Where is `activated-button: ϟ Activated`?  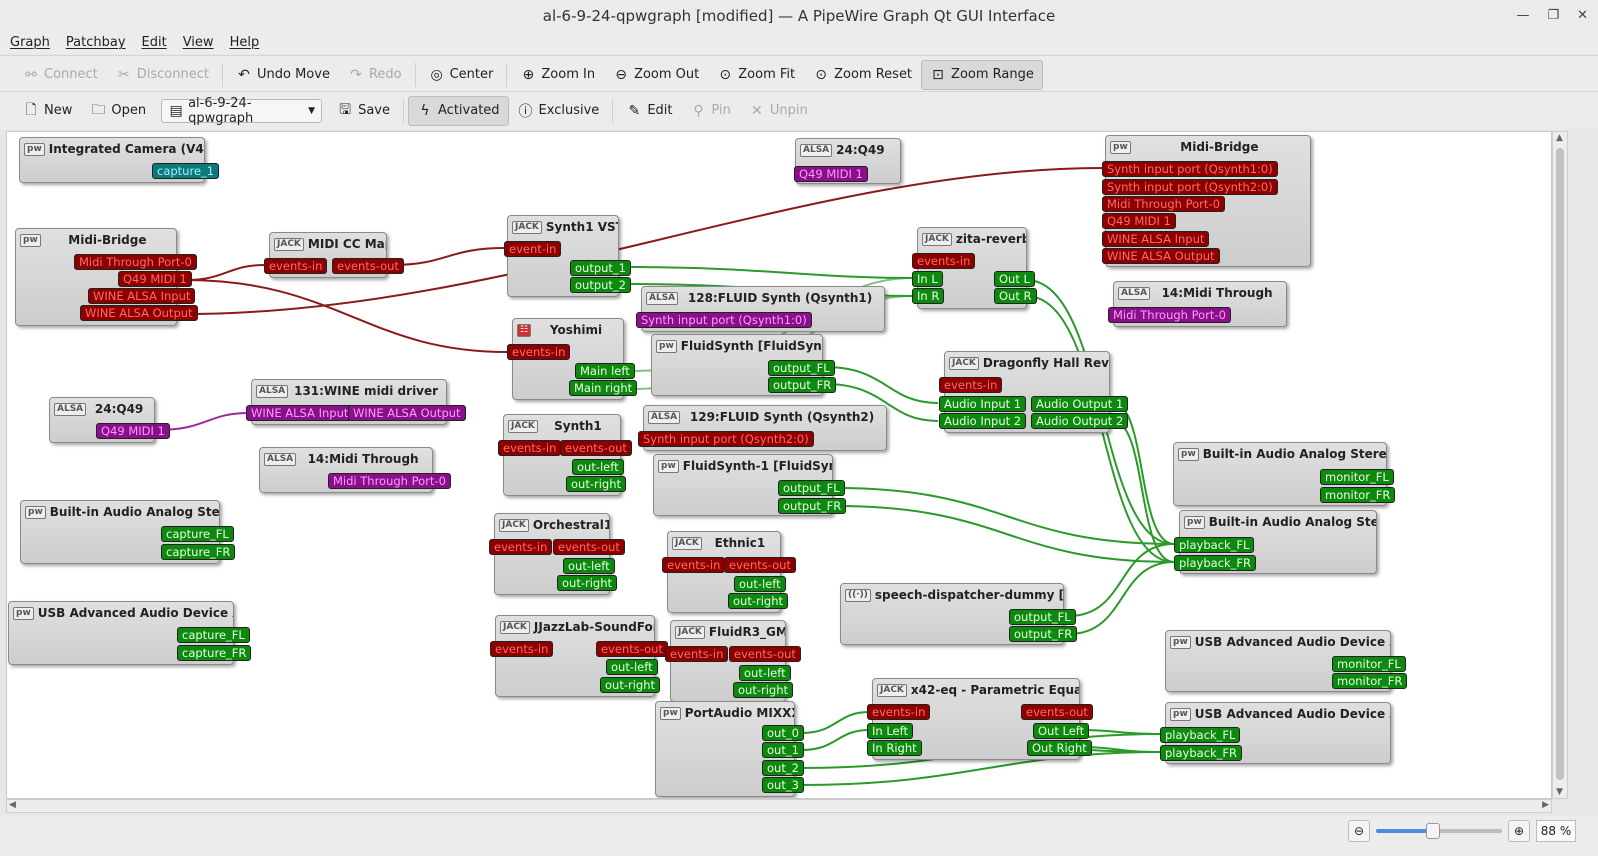 activated-button: ϟ Activated is located at coordinates (458, 110).